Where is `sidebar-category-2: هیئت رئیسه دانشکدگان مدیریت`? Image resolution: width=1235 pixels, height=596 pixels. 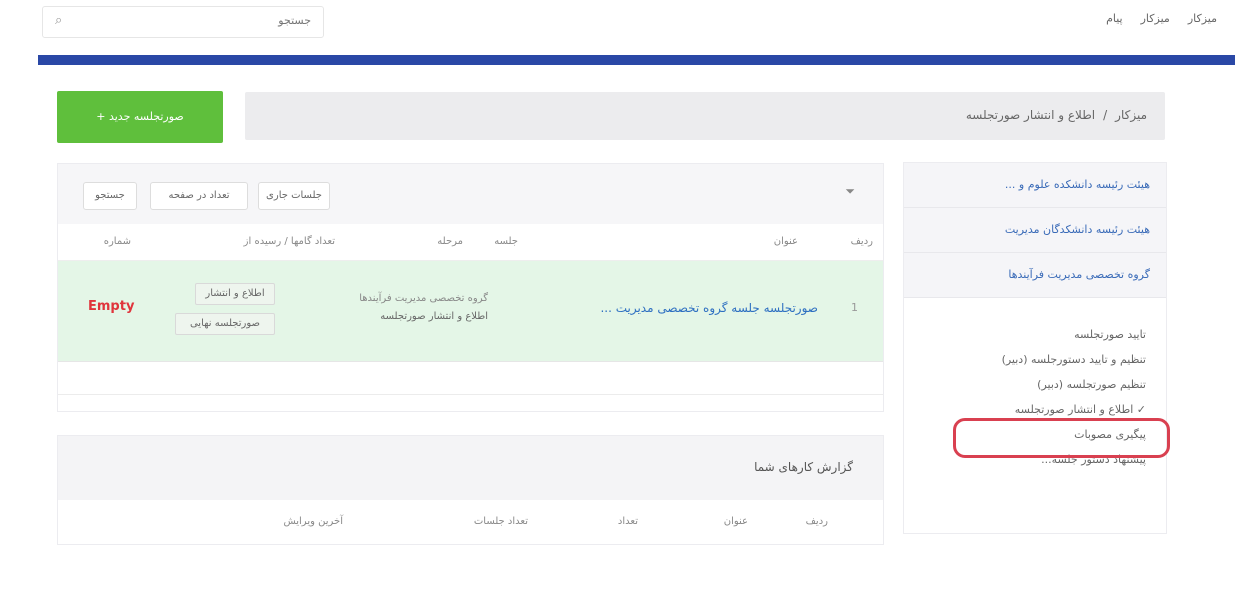 sidebar-category-2: هیئت رئیسه دانشکدگان مدیریت is located at coordinates (1035, 230).